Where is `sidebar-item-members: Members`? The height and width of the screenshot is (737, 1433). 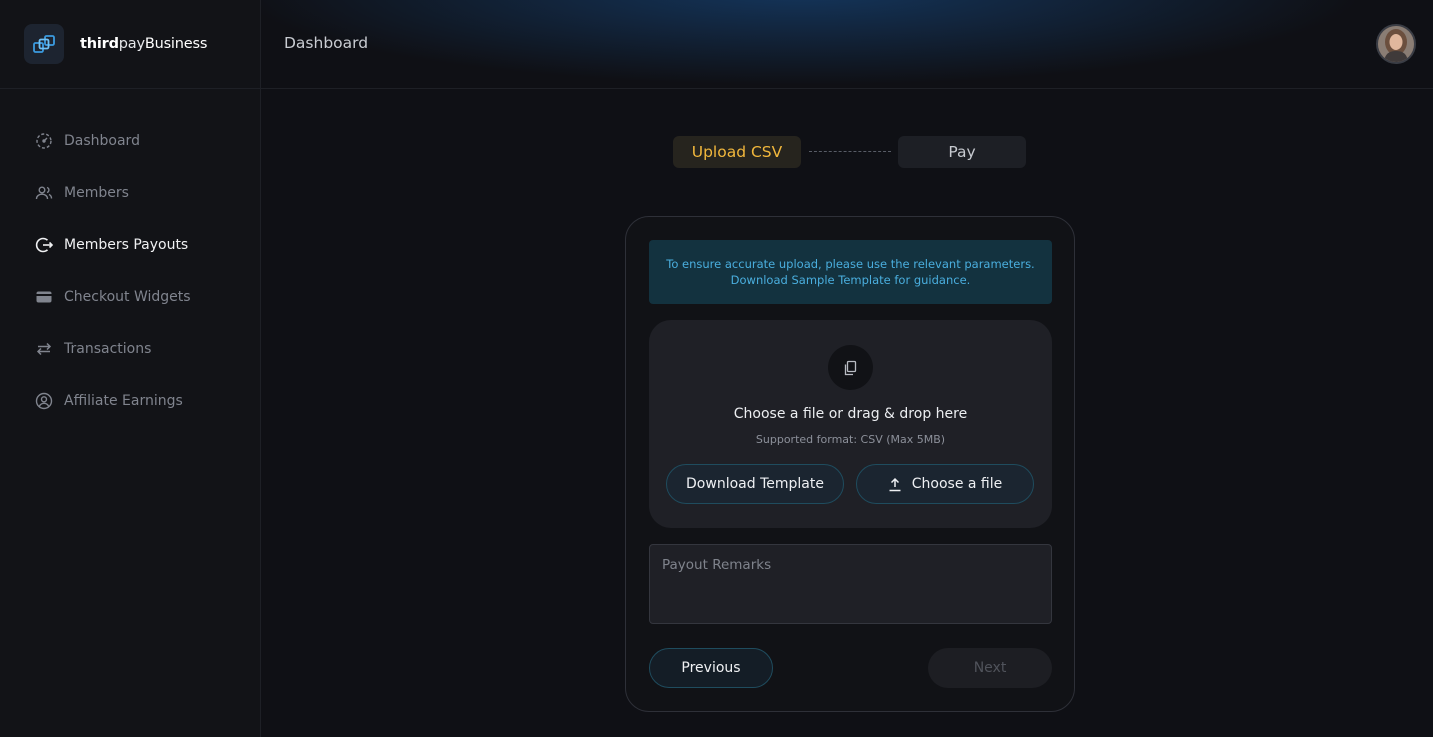
sidebar-item-members: Members is located at coordinates (130, 193).